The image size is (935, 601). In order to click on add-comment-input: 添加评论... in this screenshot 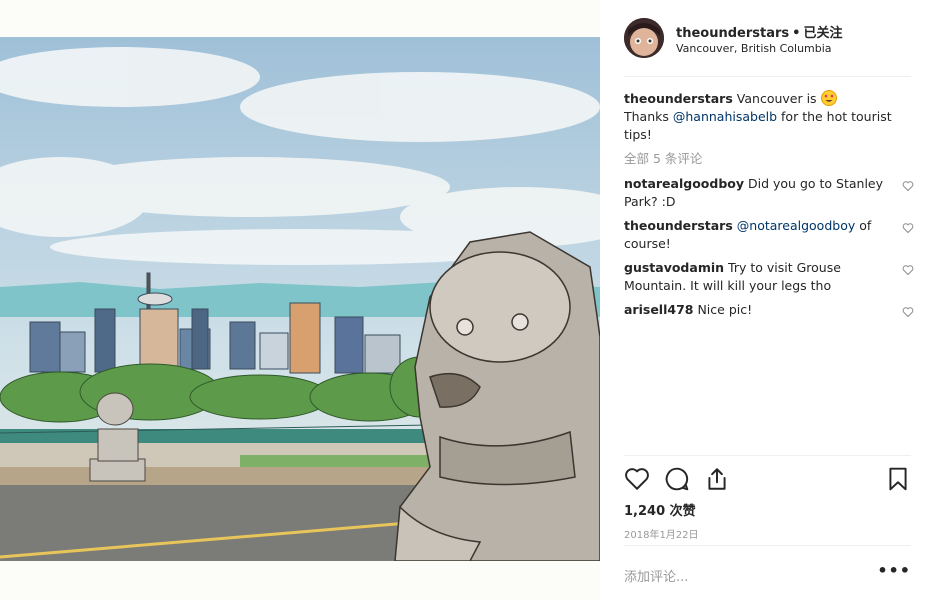, I will do `click(656, 575)`.